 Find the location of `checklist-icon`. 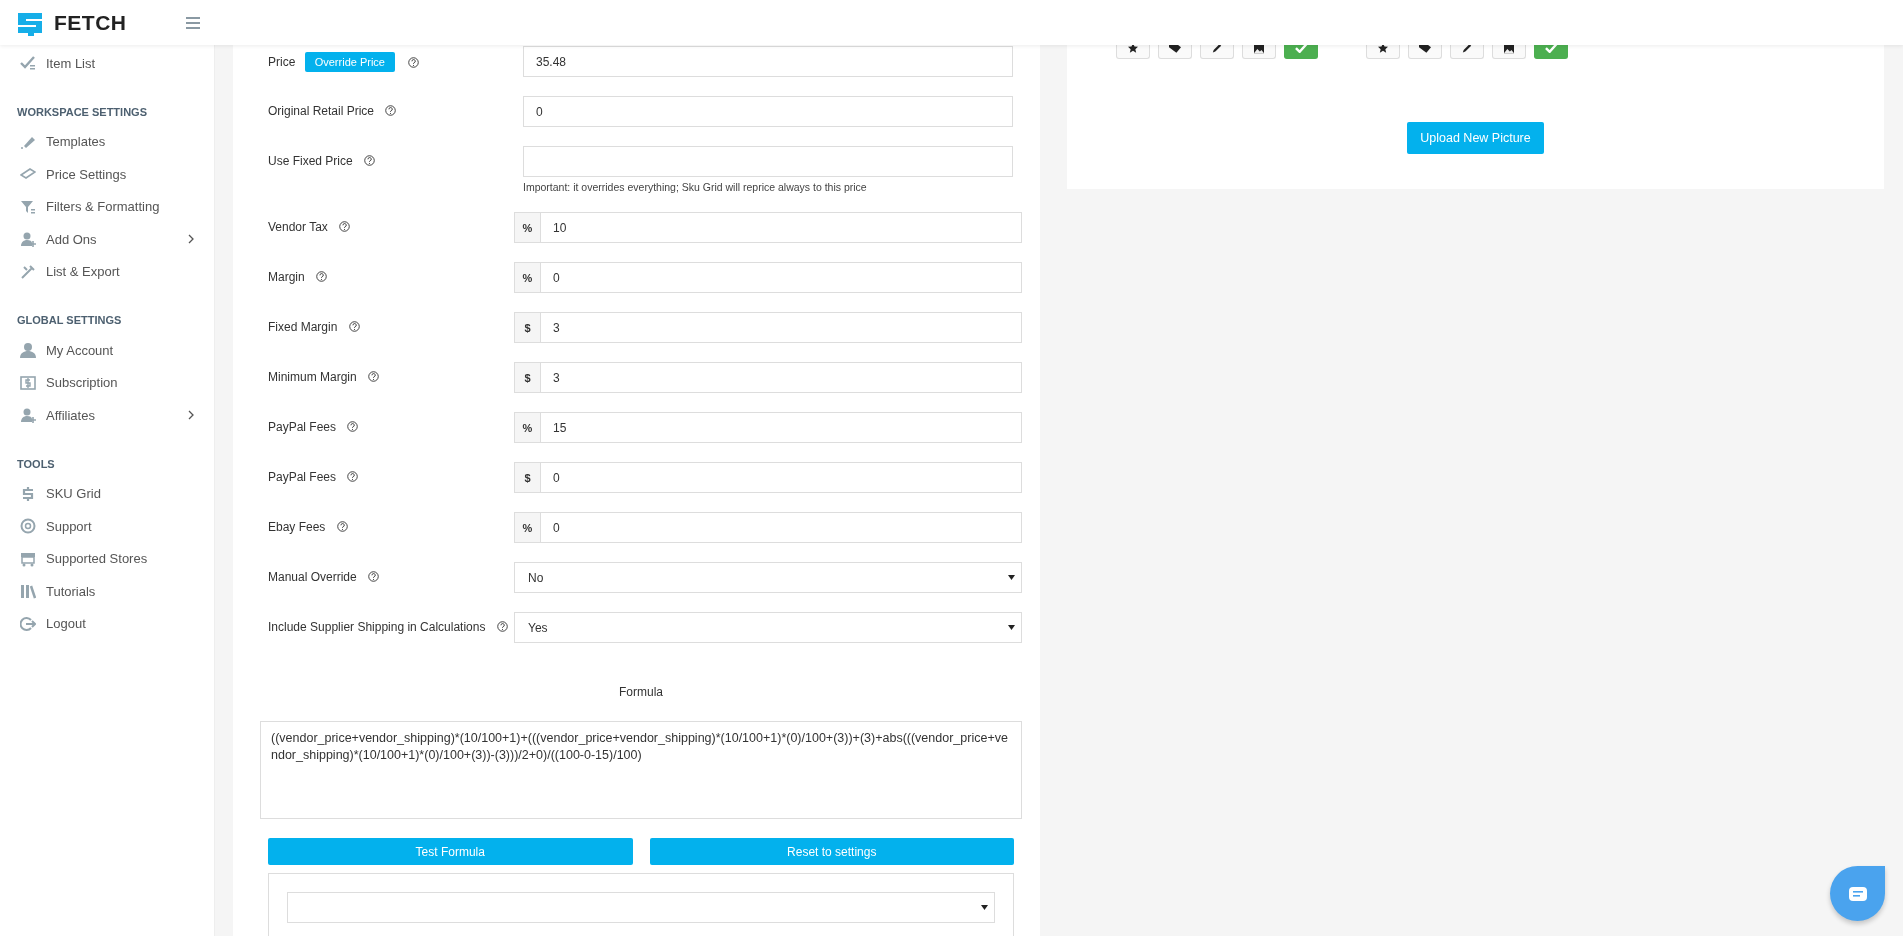

checklist-icon is located at coordinates (28, 63).